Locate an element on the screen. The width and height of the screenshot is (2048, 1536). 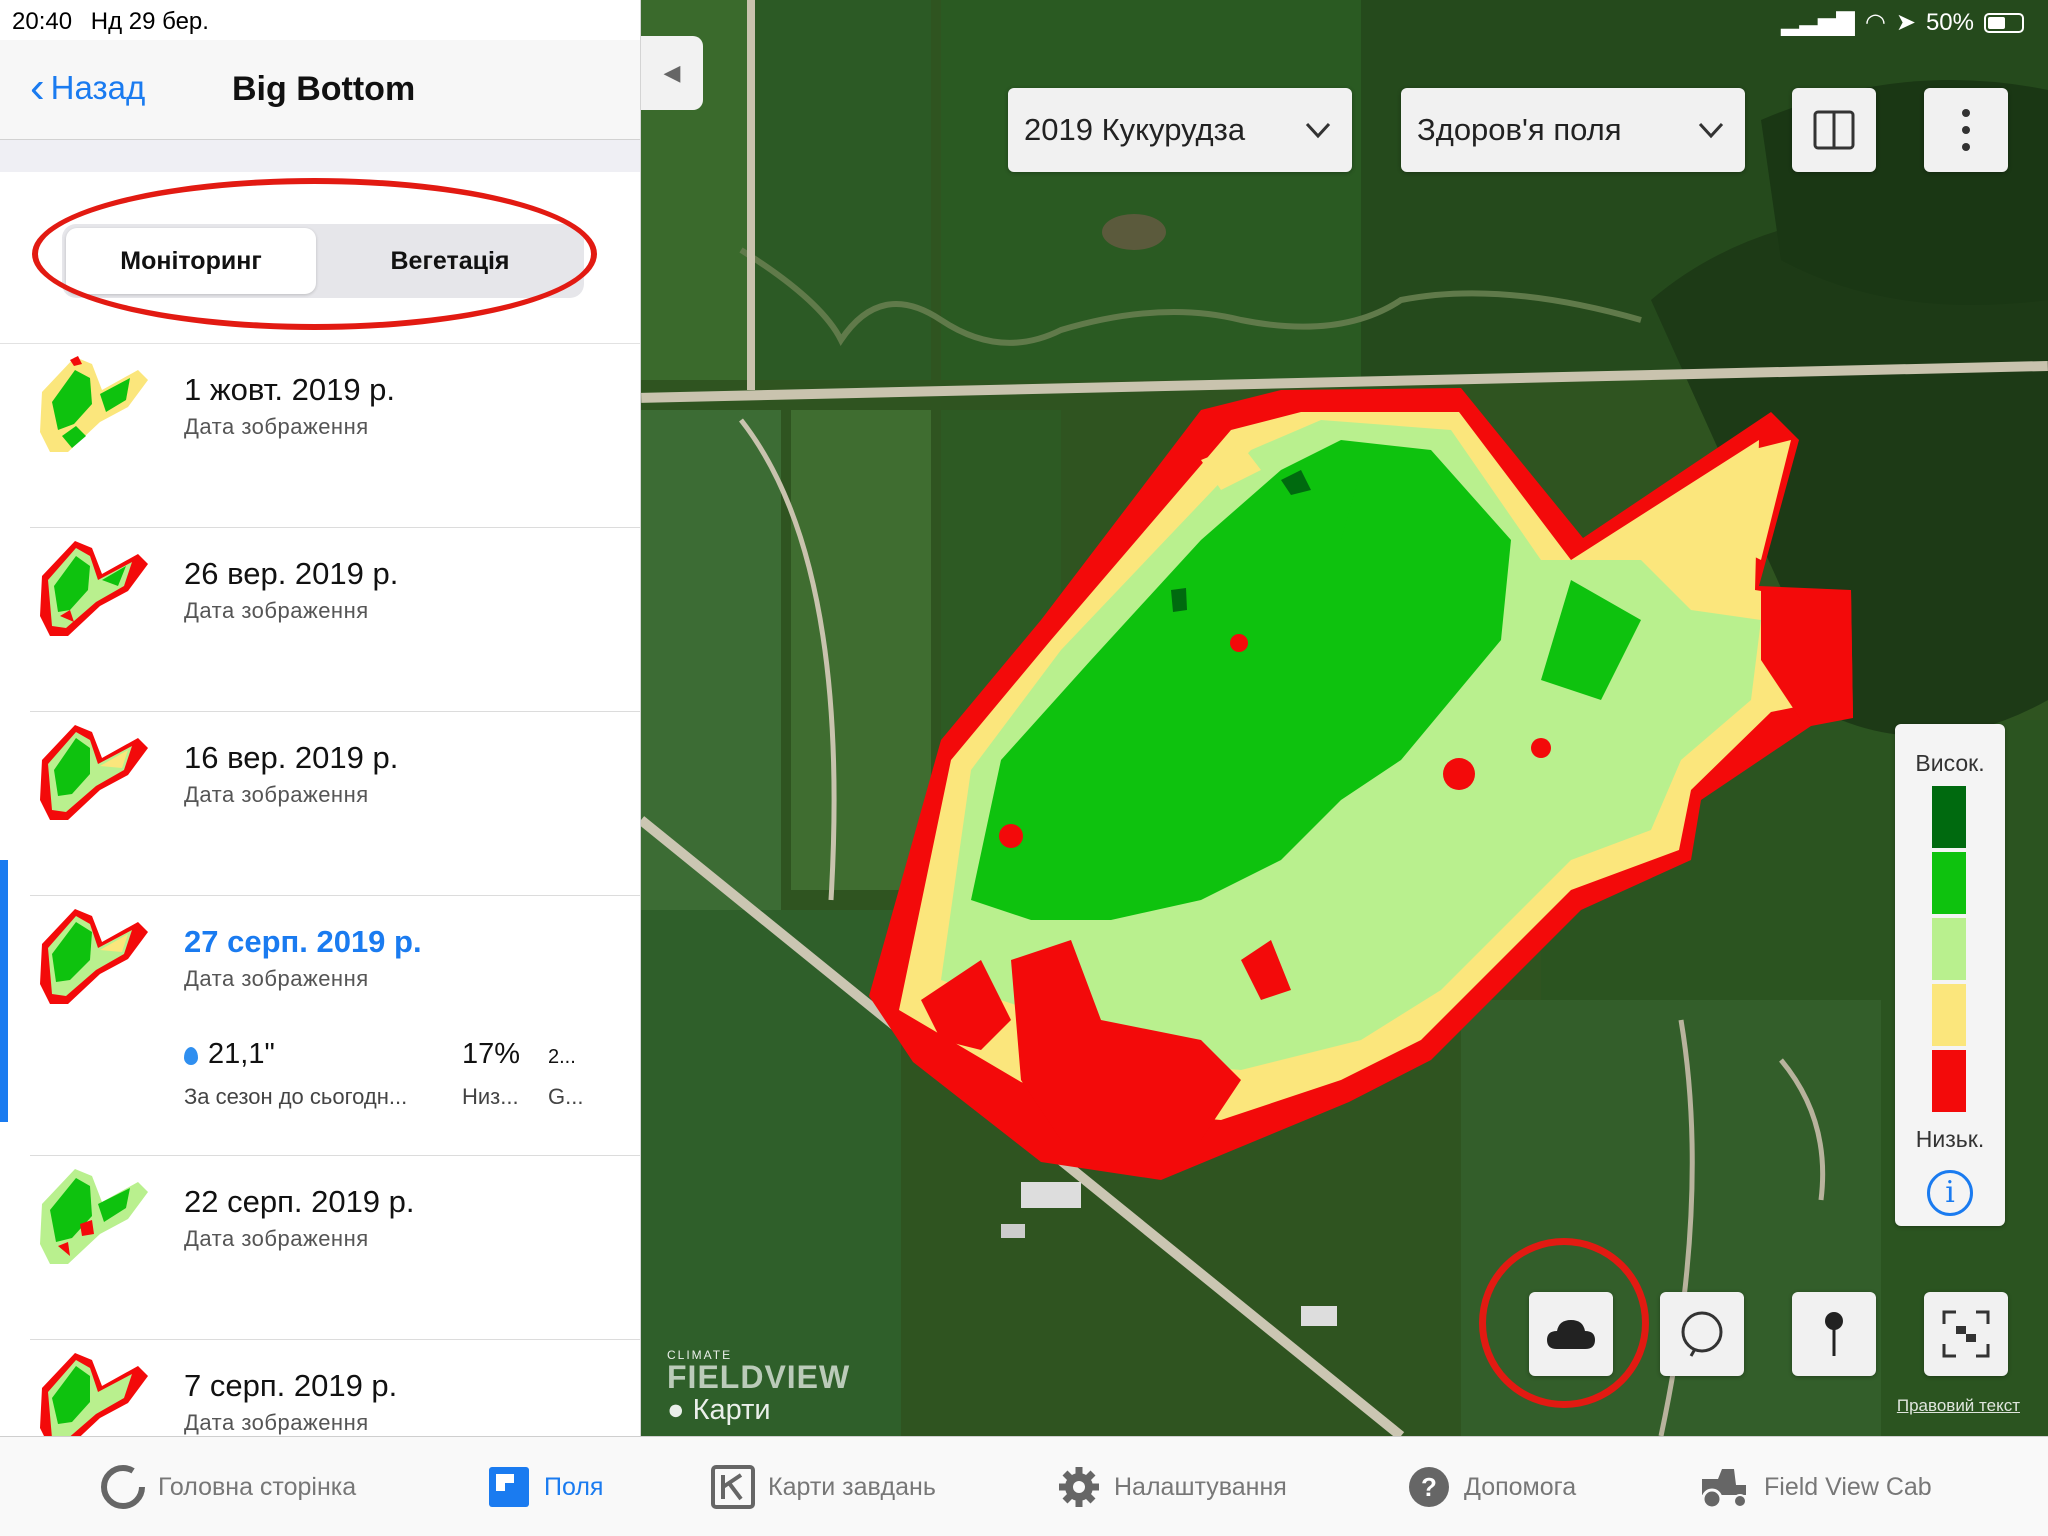
layer-select-value: Здоров'я поля is located at coordinates (1519, 129).